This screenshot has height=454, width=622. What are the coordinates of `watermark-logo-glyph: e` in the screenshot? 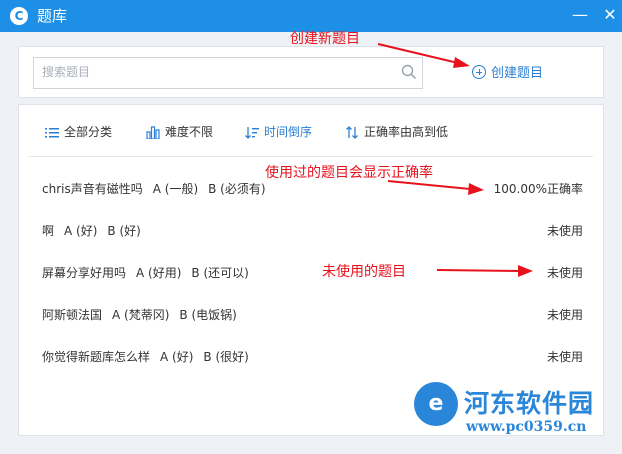 It's located at (436, 403).